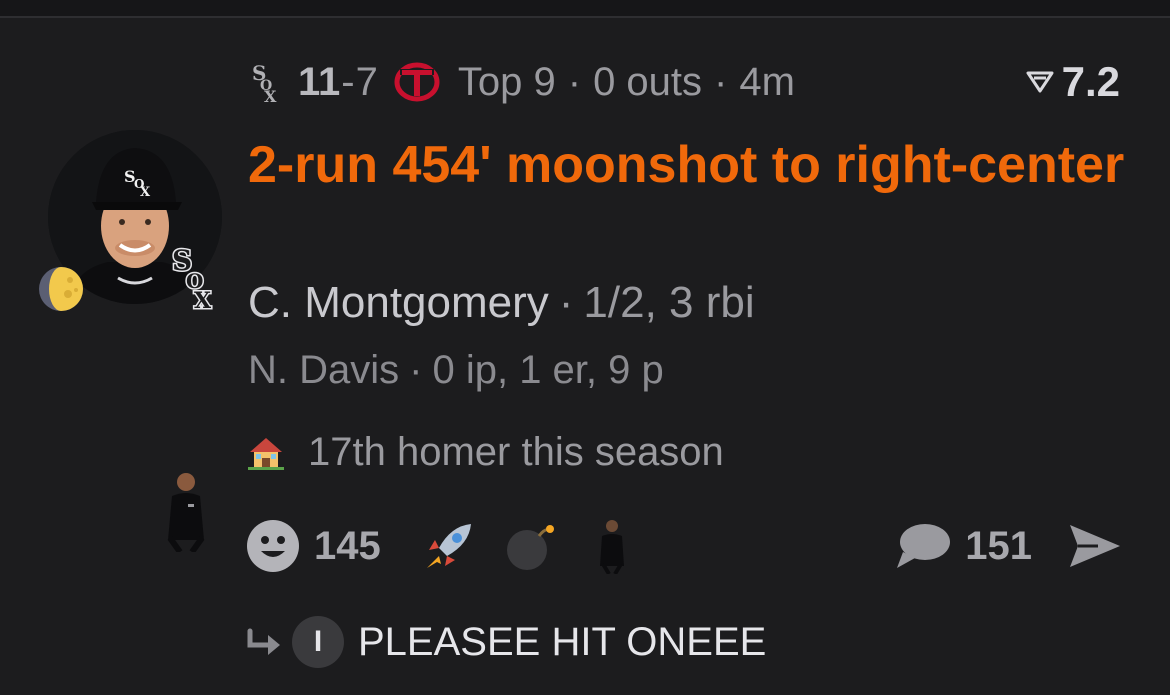  Describe the element at coordinates (192, 278) in the screenshot. I see `team-logo-badge-icon: S O X` at that location.